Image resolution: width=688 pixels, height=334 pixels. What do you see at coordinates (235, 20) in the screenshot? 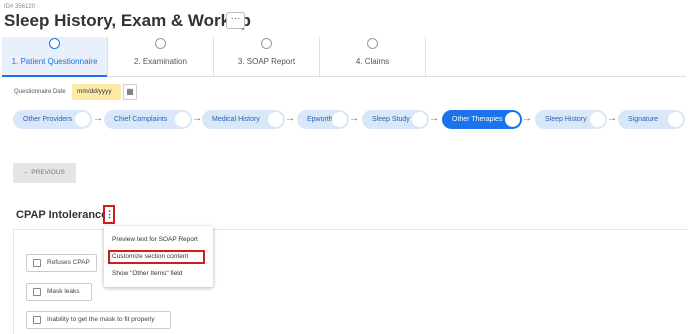
I see `more-options-button: ···` at bounding box center [235, 20].